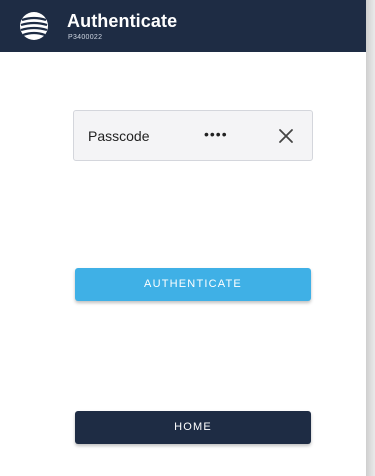 Image resolution: width=375 pixels, height=476 pixels. Describe the element at coordinates (370, 238) in the screenshot. I see `background-edge` at that location.